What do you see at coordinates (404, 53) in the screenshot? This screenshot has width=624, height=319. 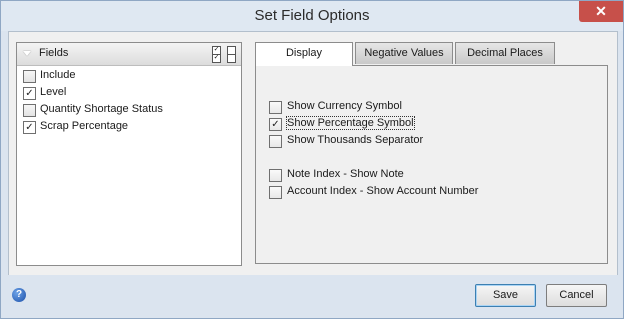 I see `tab-negative-values: Negative Values` at bounding box center [404, 53].